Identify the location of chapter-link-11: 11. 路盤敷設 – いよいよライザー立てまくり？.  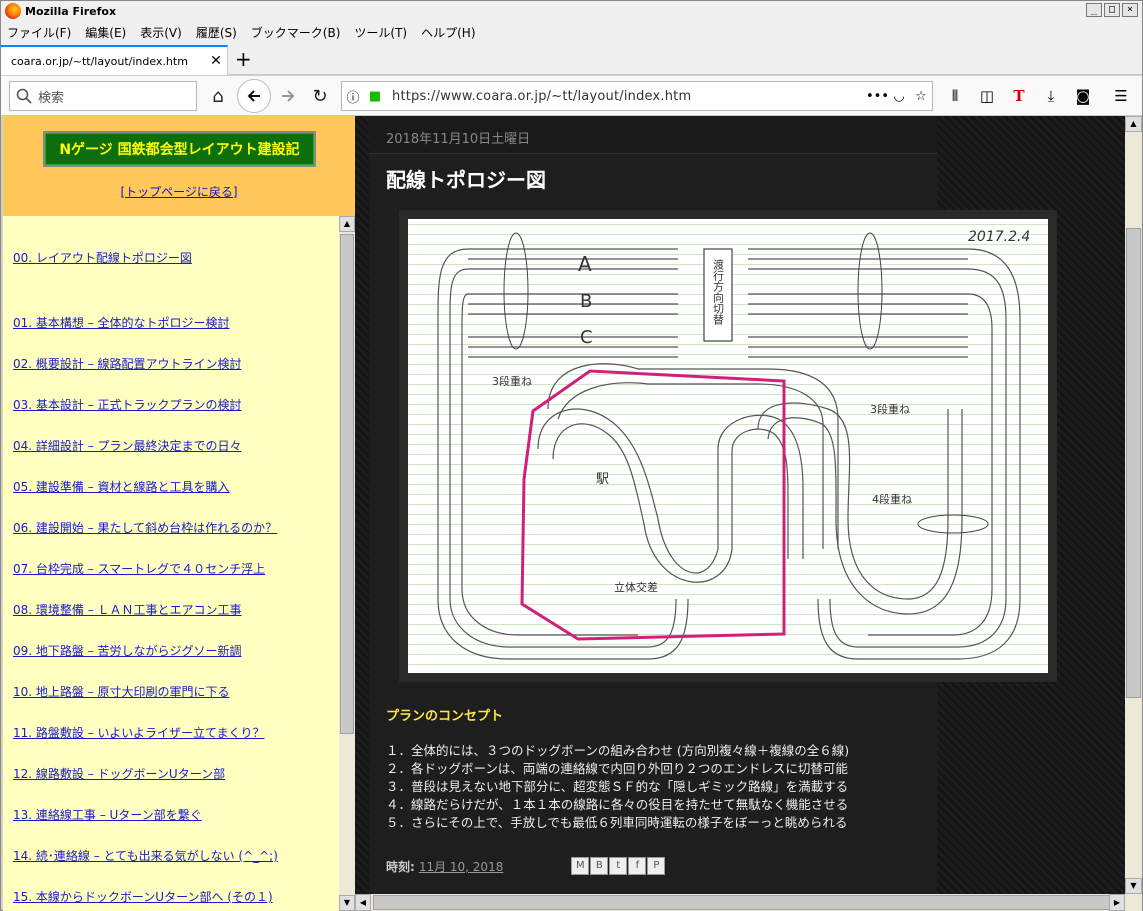
(138, 732).